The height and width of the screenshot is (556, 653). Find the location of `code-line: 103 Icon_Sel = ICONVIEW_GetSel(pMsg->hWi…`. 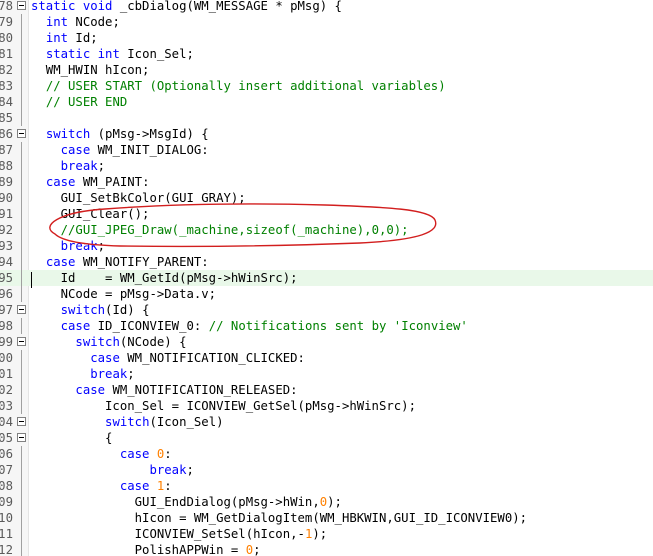

code-line: 103 Icon_Sel = ICONVIEW_GetSel(pMsg->hWi… is located at coordinates (326, 406).